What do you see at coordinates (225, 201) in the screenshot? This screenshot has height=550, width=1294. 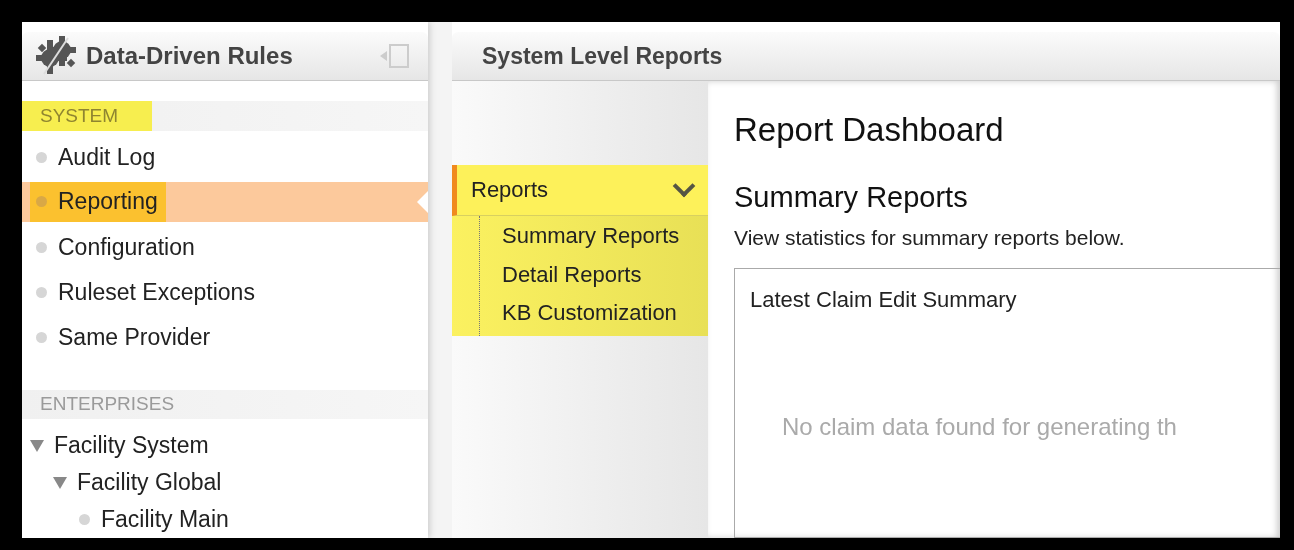 I see `nav-item: Reporting` at bounding box center [225, 201].